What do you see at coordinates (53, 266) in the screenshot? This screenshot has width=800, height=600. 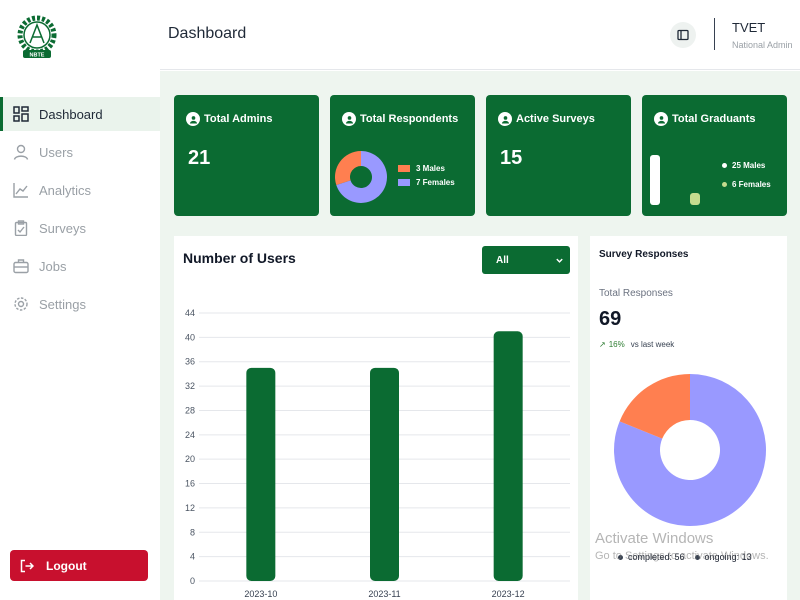 I see `sidebar-item-label: Jobs` at bounding box center [53, 266].